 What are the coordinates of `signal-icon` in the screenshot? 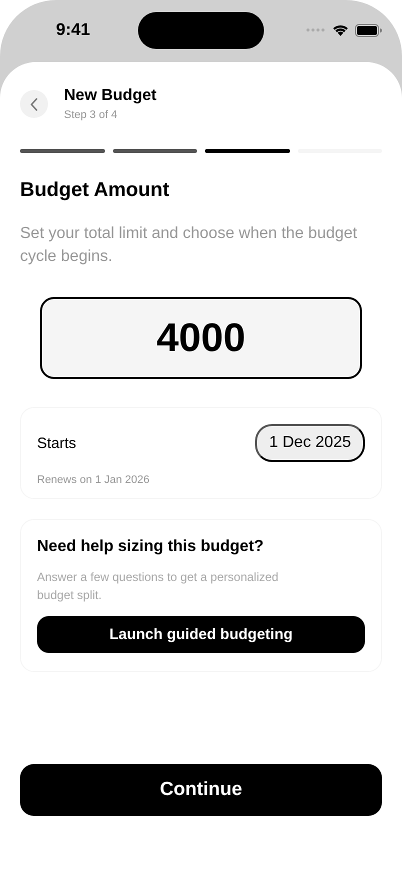 It's located at (316, 30).